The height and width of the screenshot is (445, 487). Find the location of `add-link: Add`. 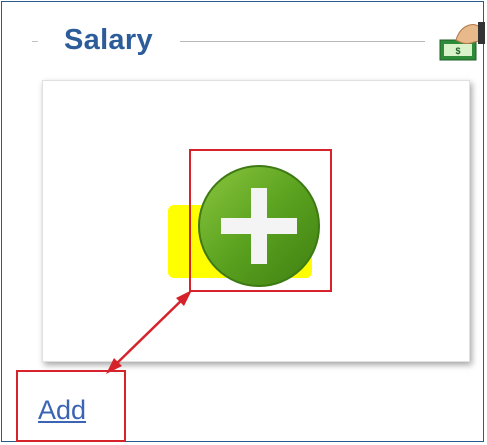

add-link: Add is located at coordinates (62, 410).